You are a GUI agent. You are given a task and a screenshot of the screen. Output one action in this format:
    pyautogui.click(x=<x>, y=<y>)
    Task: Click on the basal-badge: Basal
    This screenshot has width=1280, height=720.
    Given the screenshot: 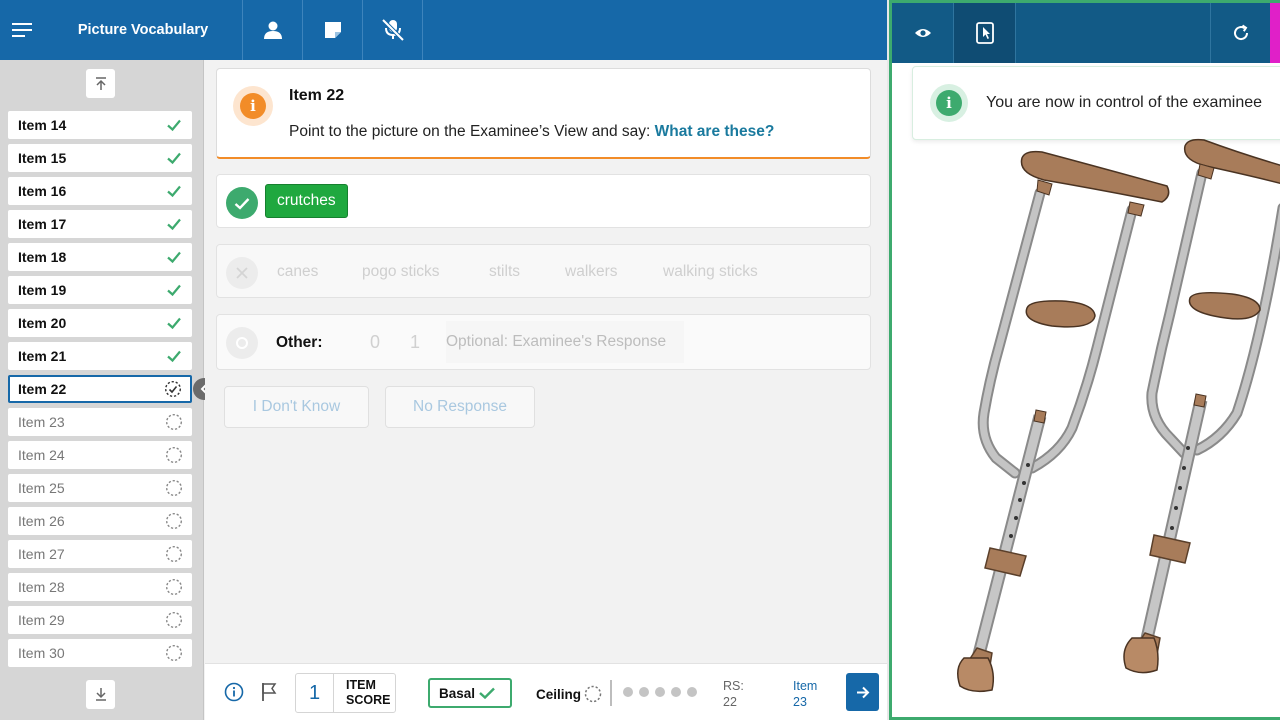 What is the action you would take?
    pyautogui.click(x=470, y=693)
    